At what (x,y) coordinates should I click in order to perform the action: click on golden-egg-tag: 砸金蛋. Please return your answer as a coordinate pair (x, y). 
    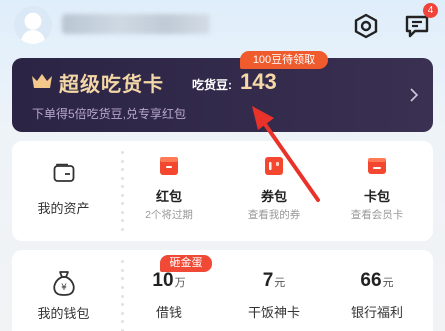
    Looking at the image, I should click on (186, 263).